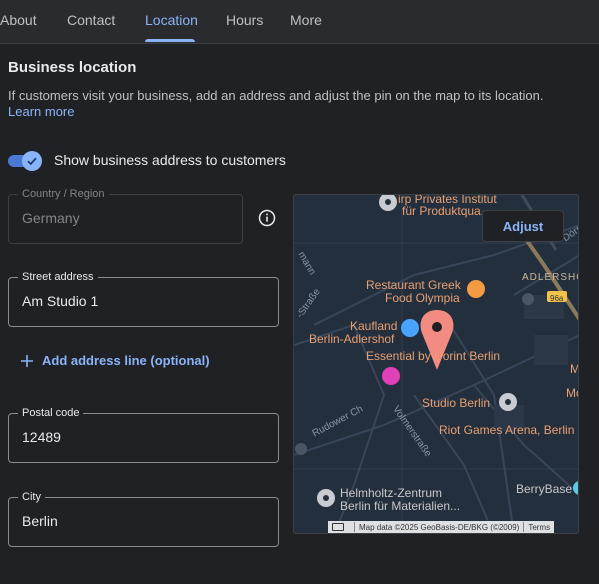 The width and height of the screenshot is (599, 584). Describe the element at coordinates (91, 20) in the screenshot. I see `tab-contact: Contact` at that location.